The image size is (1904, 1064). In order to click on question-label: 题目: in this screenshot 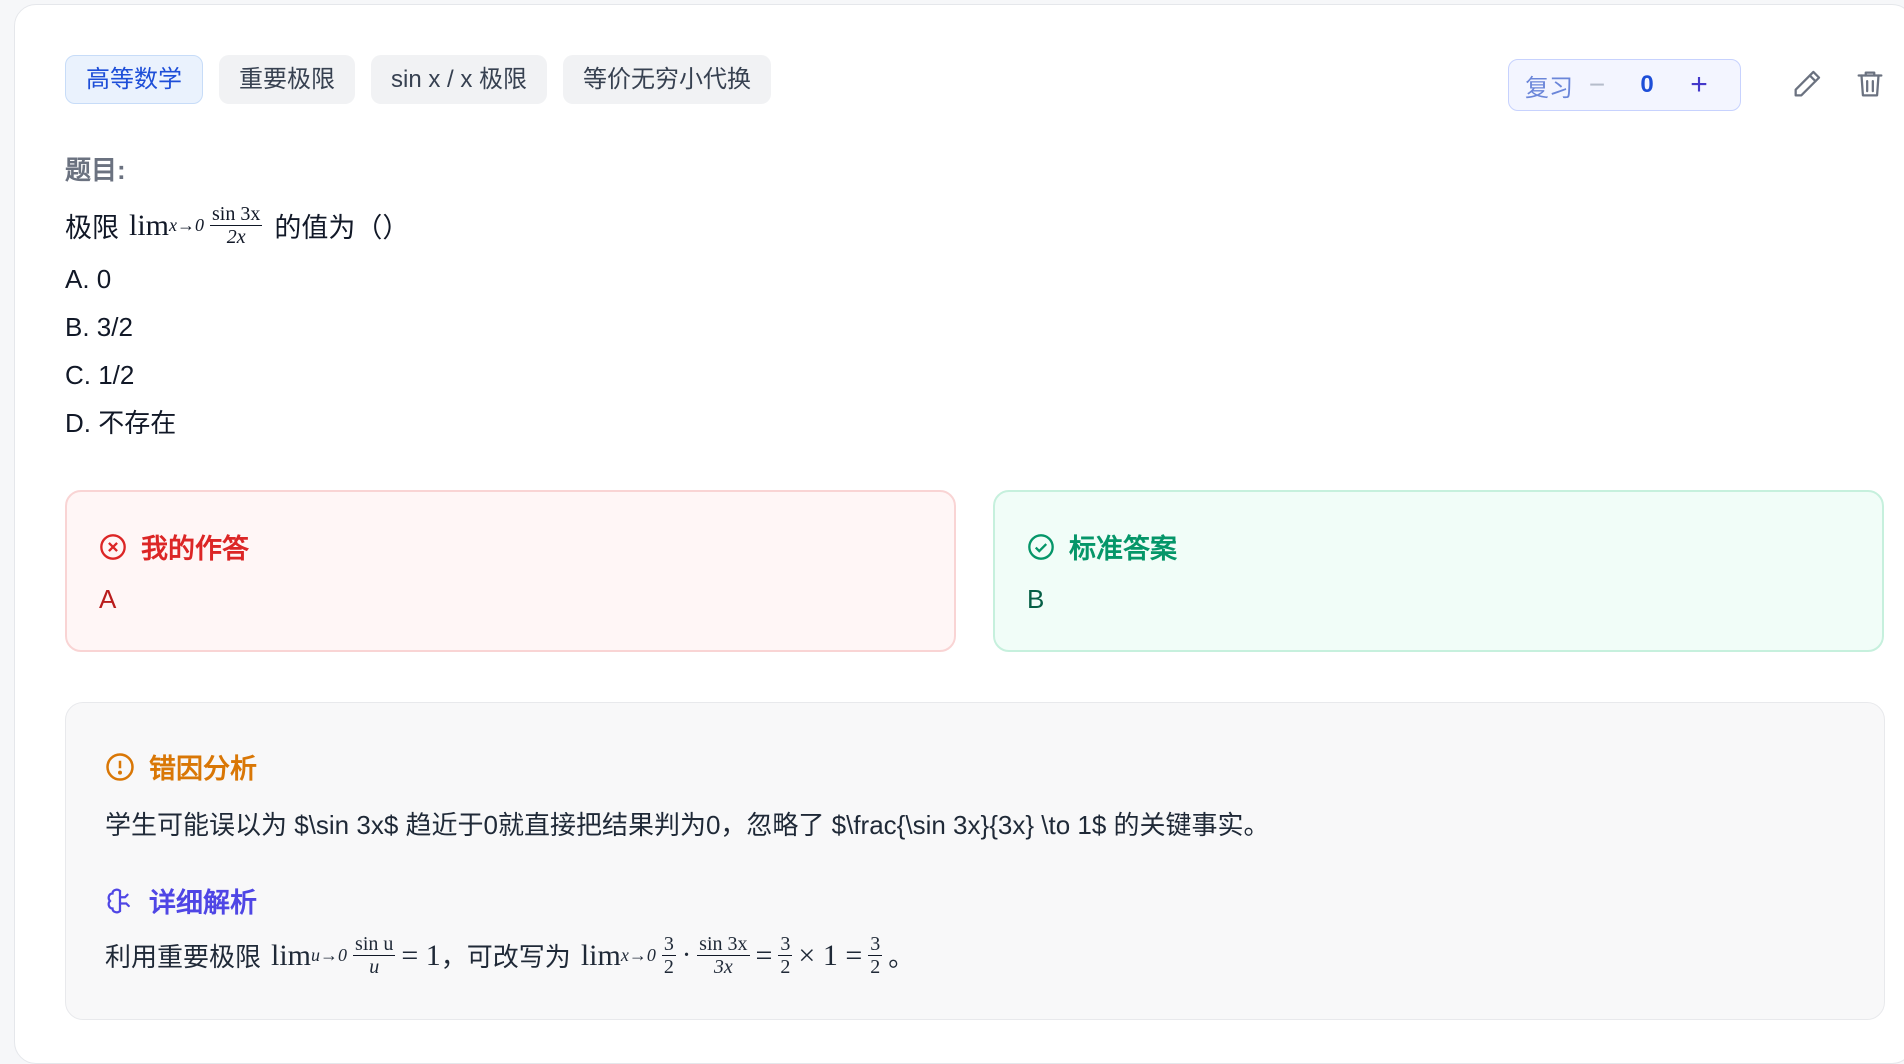, I will do `click(95, 170)`.